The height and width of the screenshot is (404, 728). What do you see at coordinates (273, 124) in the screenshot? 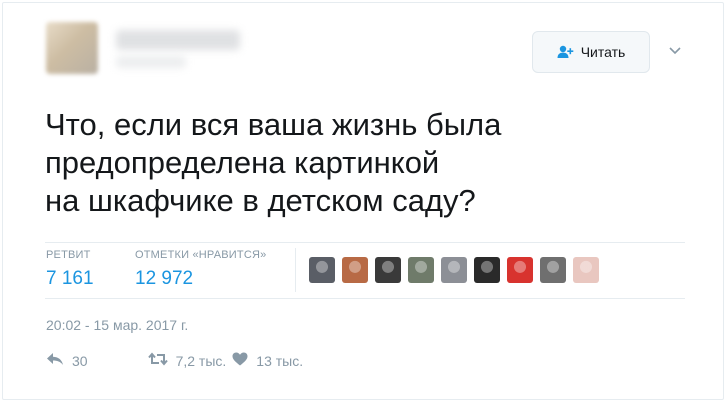
I see `tweet-text-line: Что, если вся ваша жизнь была` at bounding box center [273, 124].